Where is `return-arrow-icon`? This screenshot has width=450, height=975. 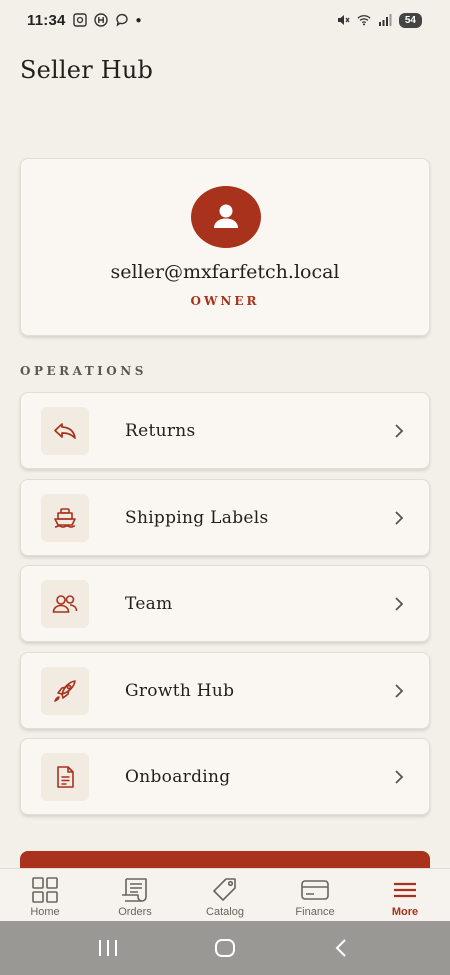
return-arrow-icon is located at coordinates (65, 430).